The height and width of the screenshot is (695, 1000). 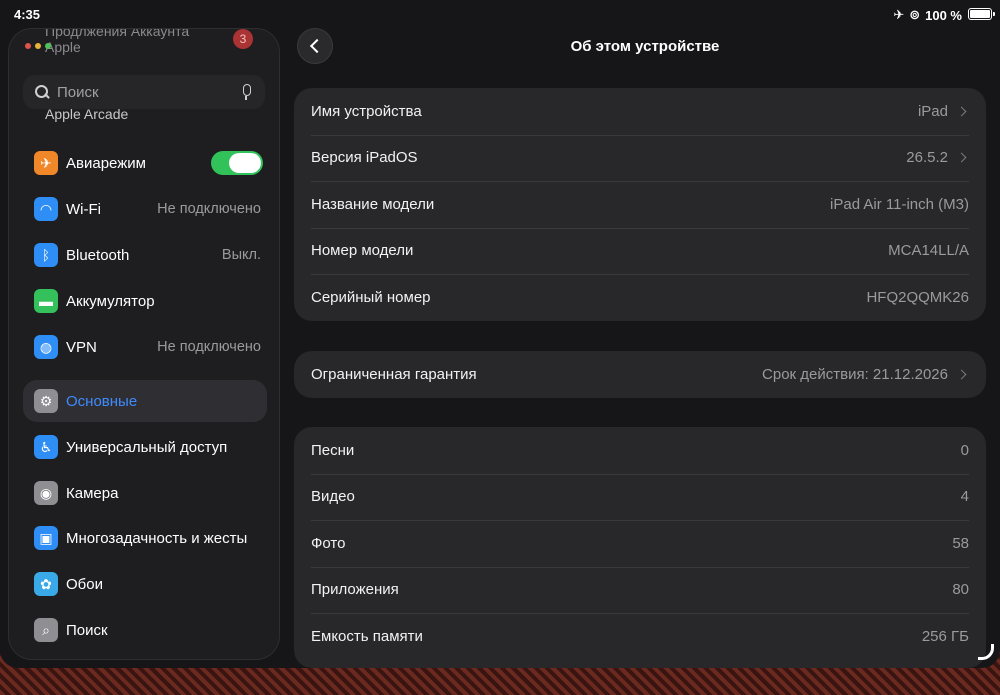 I want to click on settings-row: Версия iPadOS 26.5.2, so click(x=640, y=158).